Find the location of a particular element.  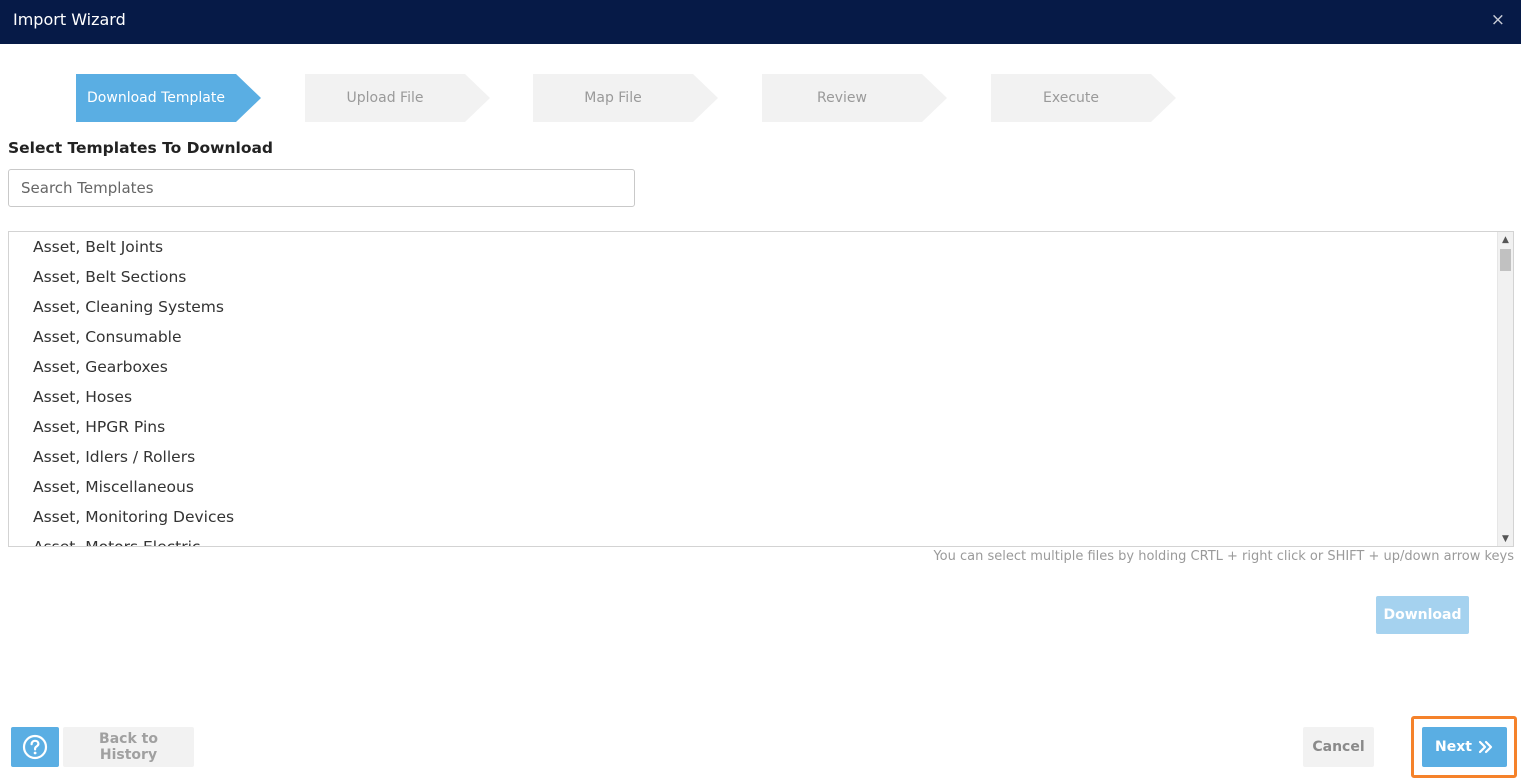

step-map-file: Map File is located at coordinates (625, 98).